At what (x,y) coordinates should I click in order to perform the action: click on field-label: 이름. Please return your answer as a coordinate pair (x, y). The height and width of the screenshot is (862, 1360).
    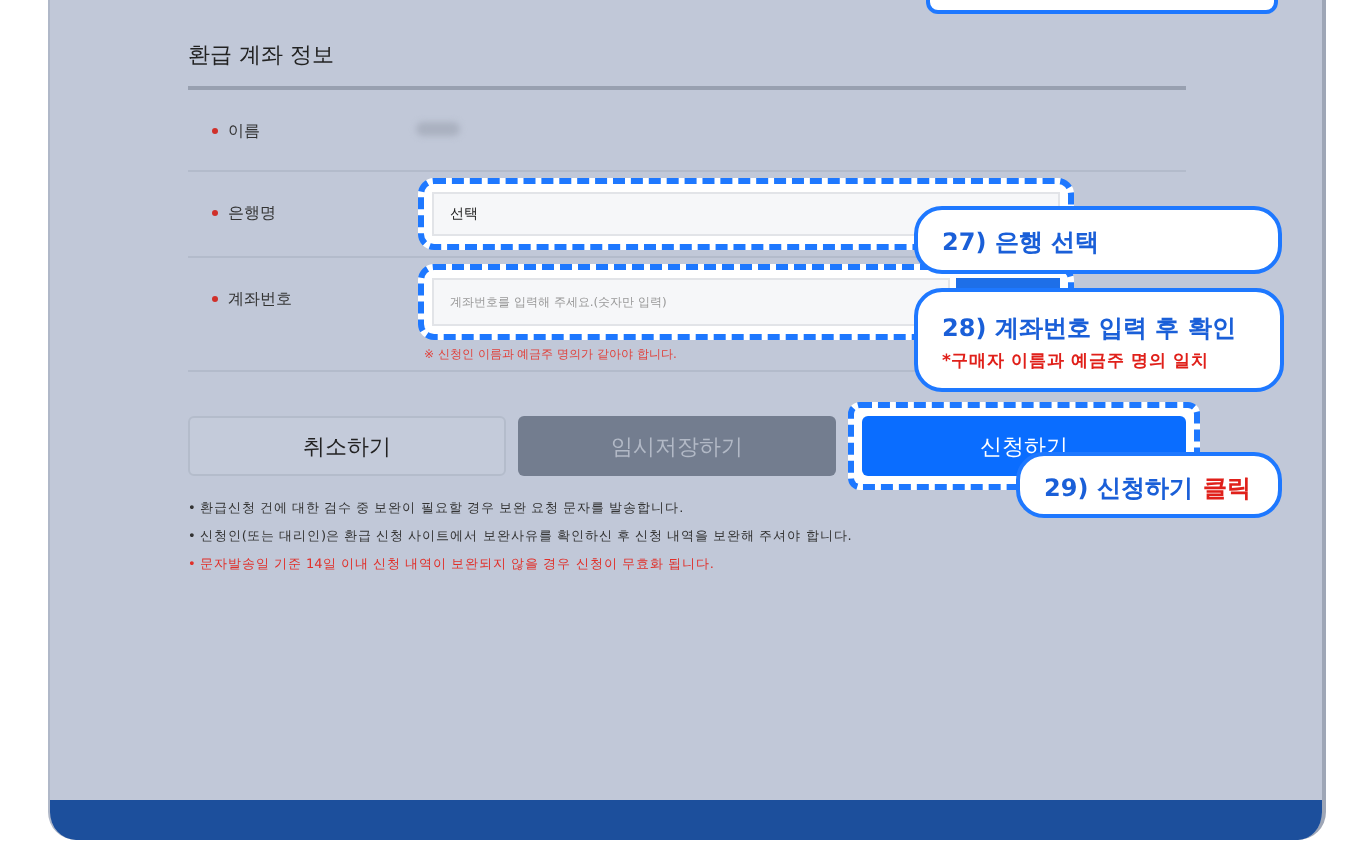
    Looking at the image, I should click on (306, 130).